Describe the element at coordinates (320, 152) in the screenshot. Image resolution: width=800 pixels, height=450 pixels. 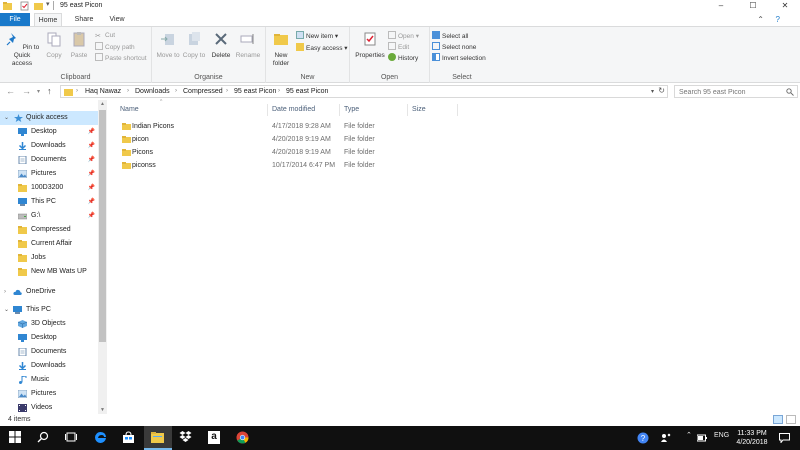
I see `table-row: Picons 4/20/2018 9:19 AM File folder` at that location.